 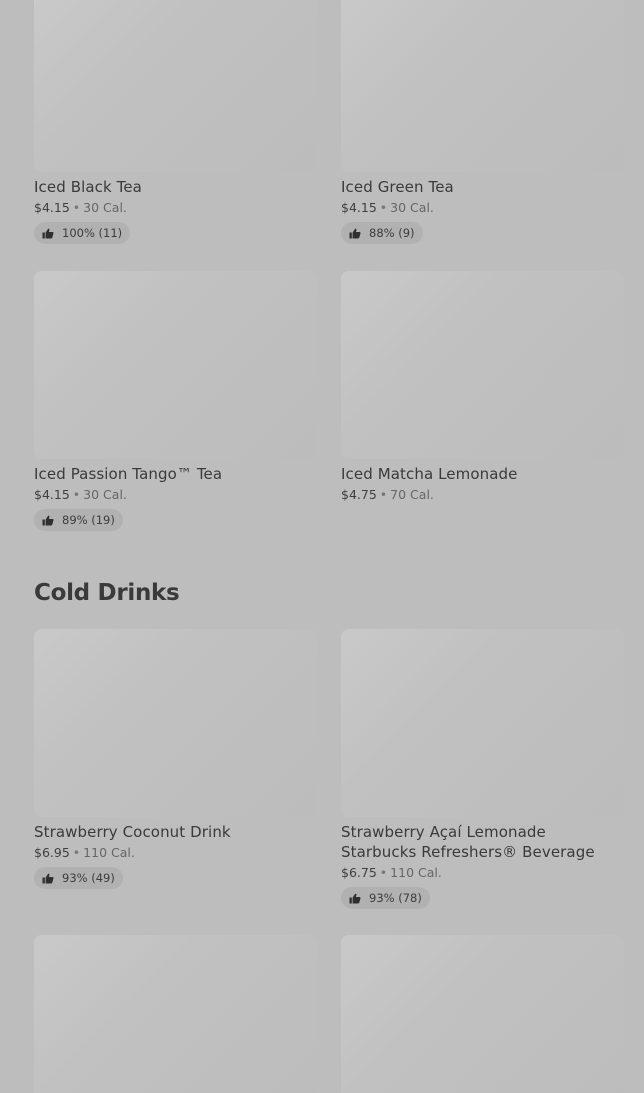 I want to click on menu-item-card: Iced Black Tea $4.15 • 30 Cal. 100% (11), so click(x=175, y=122).